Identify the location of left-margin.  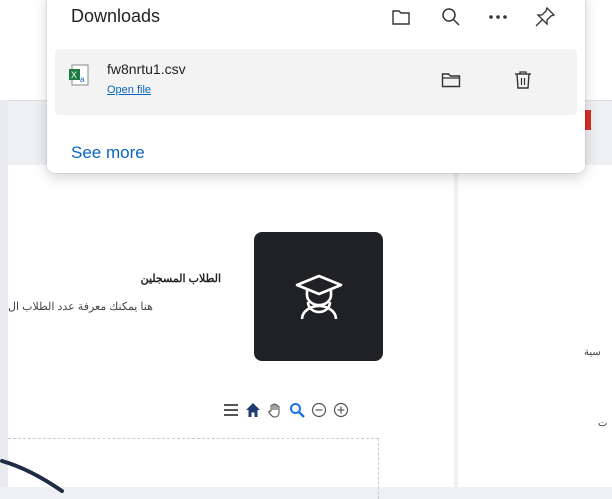
(4, 293).